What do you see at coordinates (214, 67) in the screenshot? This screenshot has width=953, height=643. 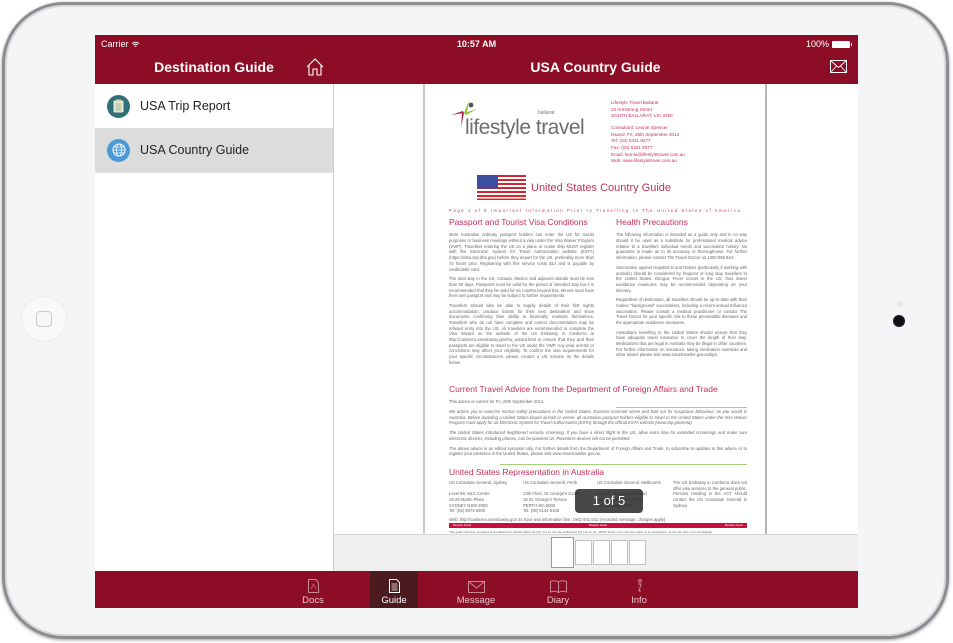 I see `sidebar-title: Destination Guide` at bounding box center [214, 67].